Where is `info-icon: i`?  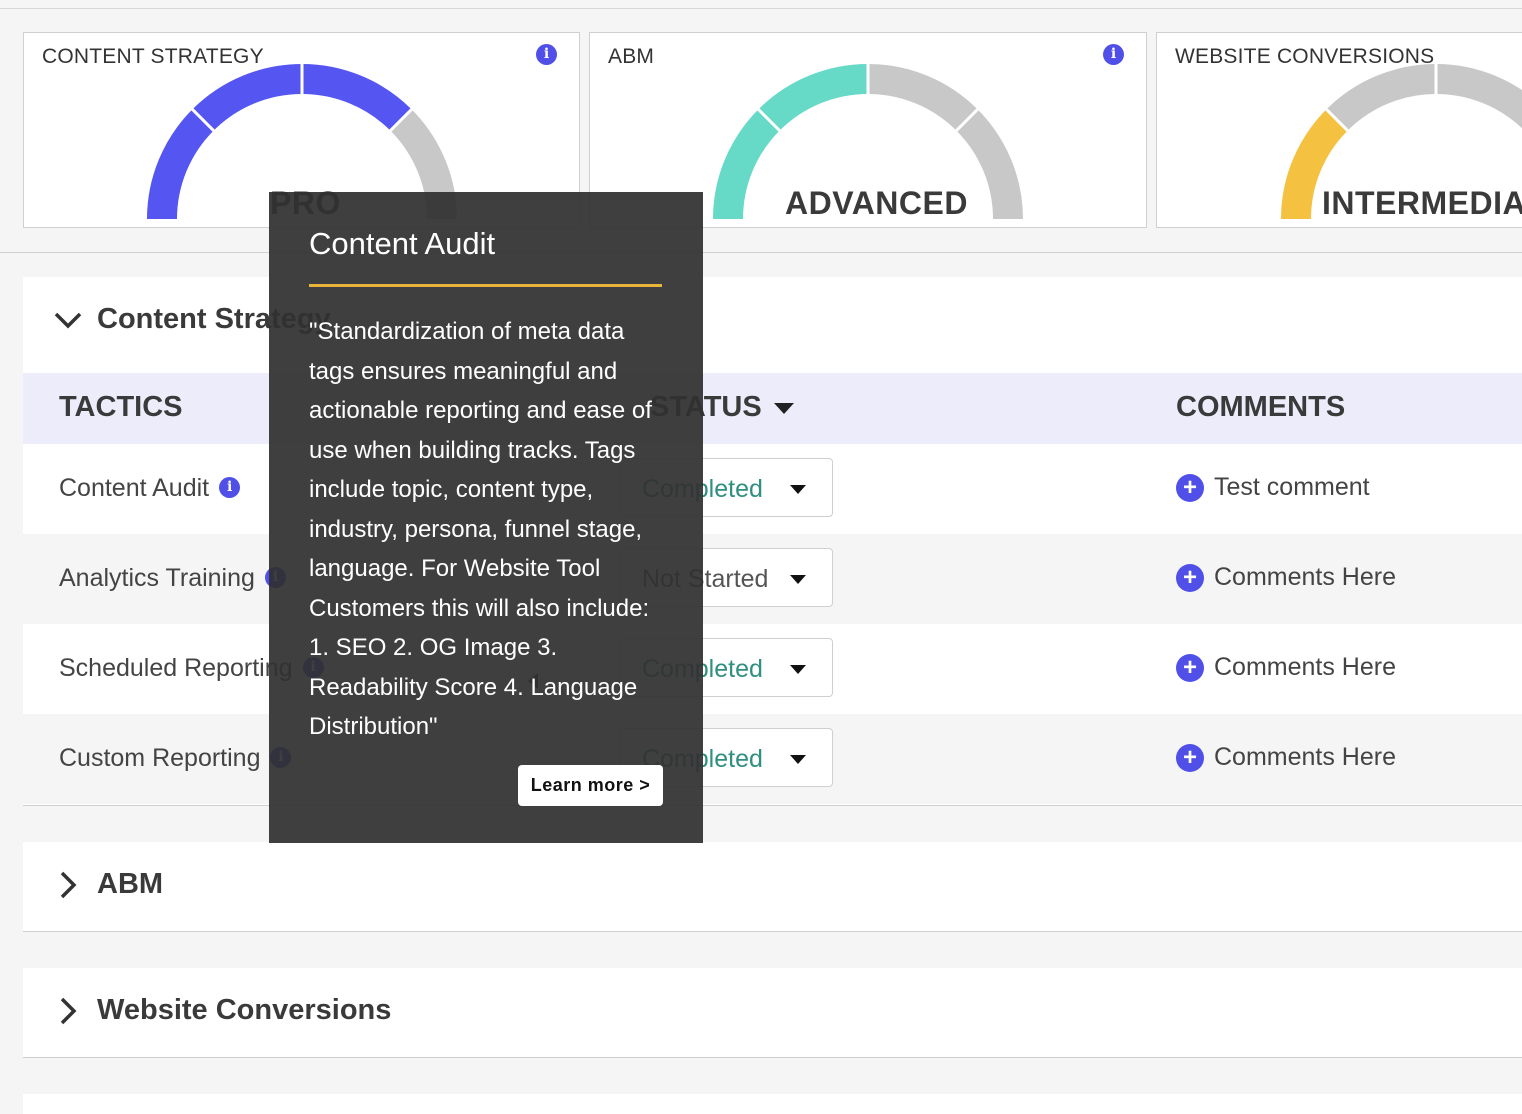
info-icon: i is located at coordinates (230, 487).